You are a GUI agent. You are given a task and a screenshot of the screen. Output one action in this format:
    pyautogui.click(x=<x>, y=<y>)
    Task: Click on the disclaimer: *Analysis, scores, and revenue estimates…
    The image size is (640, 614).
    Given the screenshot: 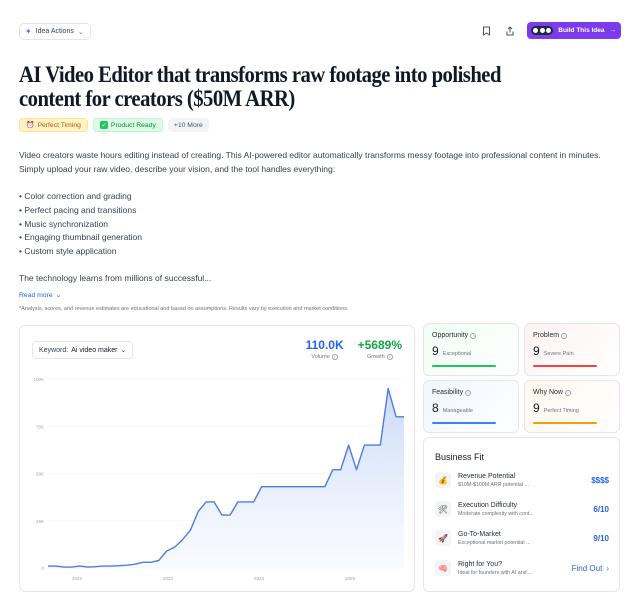 What is the action you would take?
    pyautogui.click(x=184, y=309)
    